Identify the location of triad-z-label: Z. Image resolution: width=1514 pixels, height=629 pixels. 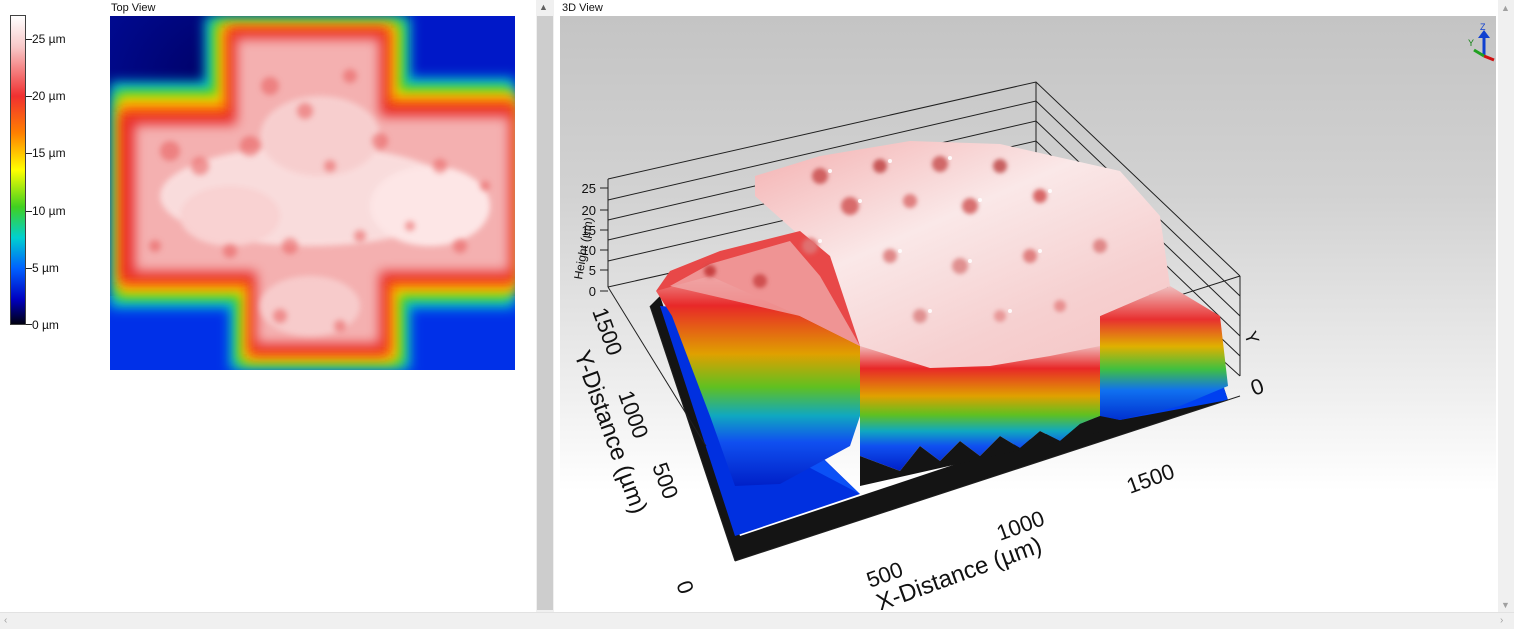
(1483, 27).